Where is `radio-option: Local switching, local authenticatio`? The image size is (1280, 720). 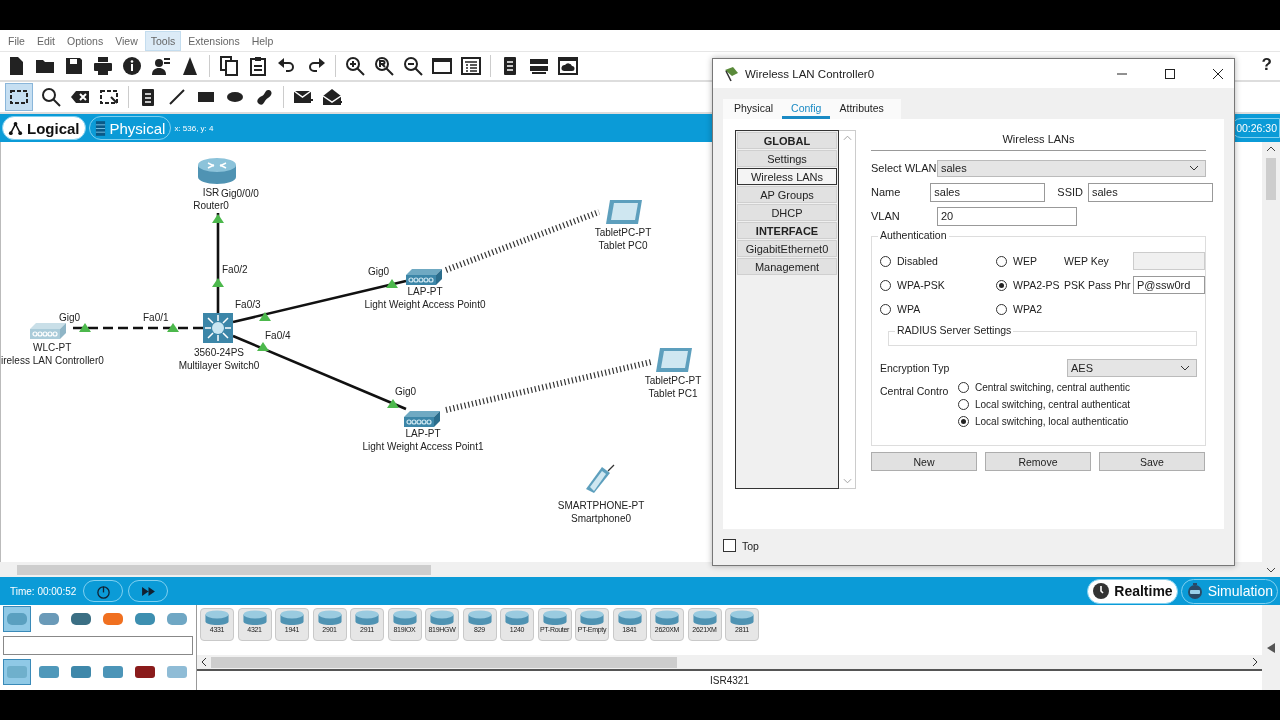
radio-option: Local switching, local authenticatio is located at coordinates (1044, 421).